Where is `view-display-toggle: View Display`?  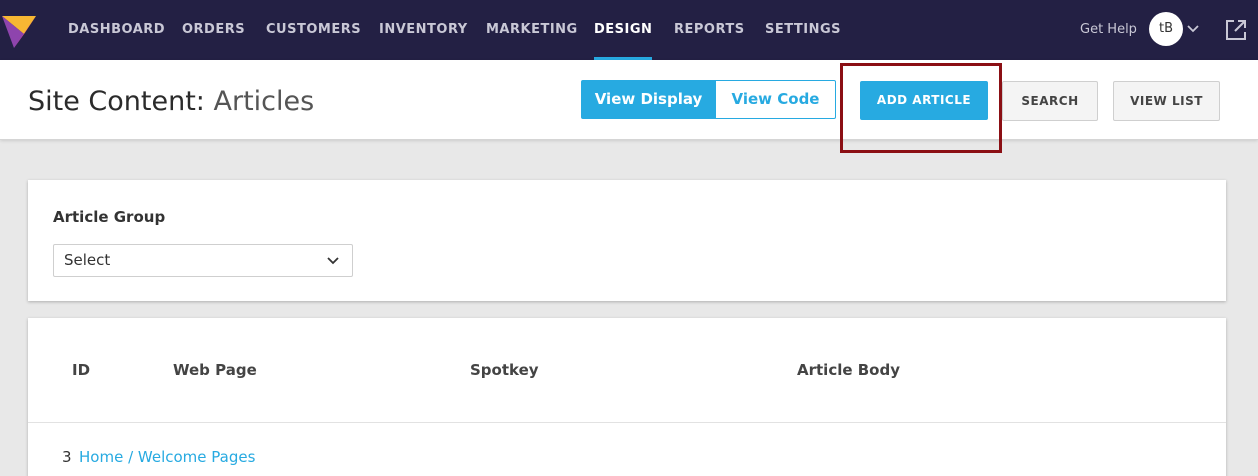
view-display-toggle: View Display is located at coordinates (648, 99).